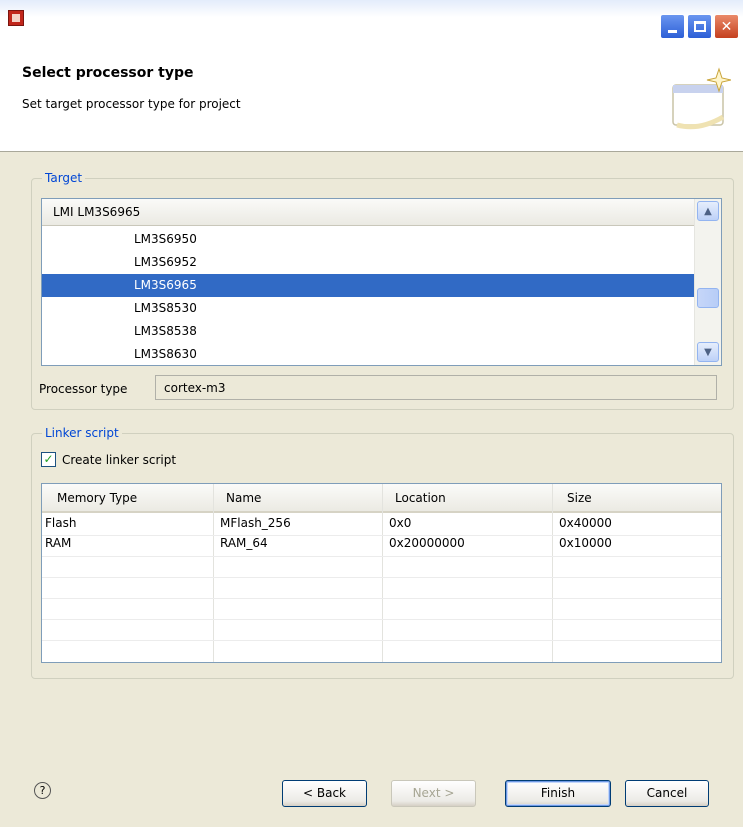  I want to click on maximize-button, so click(699, 26).